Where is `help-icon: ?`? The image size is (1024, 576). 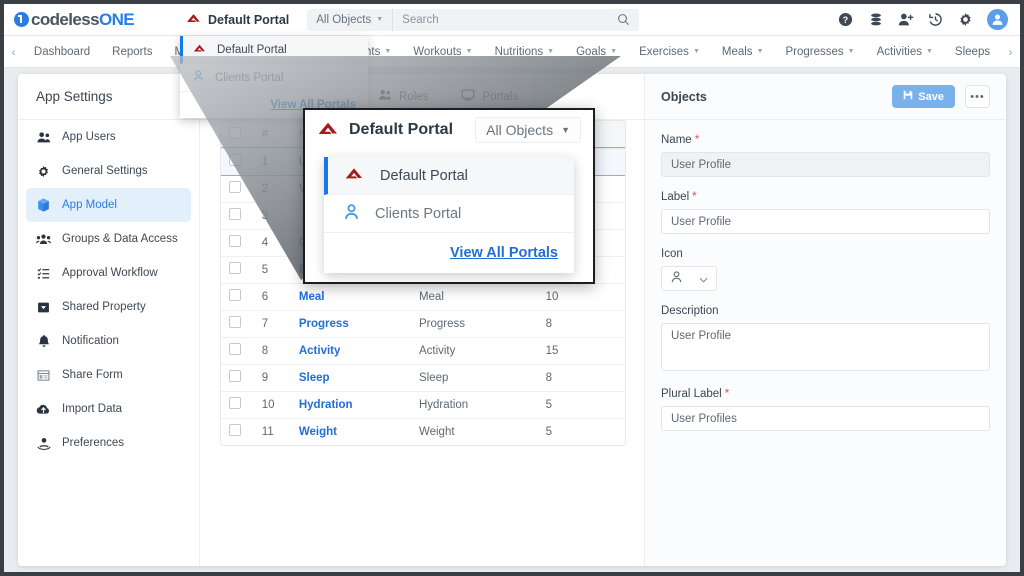 help-icon: ? is located at coordinates (845, 19).